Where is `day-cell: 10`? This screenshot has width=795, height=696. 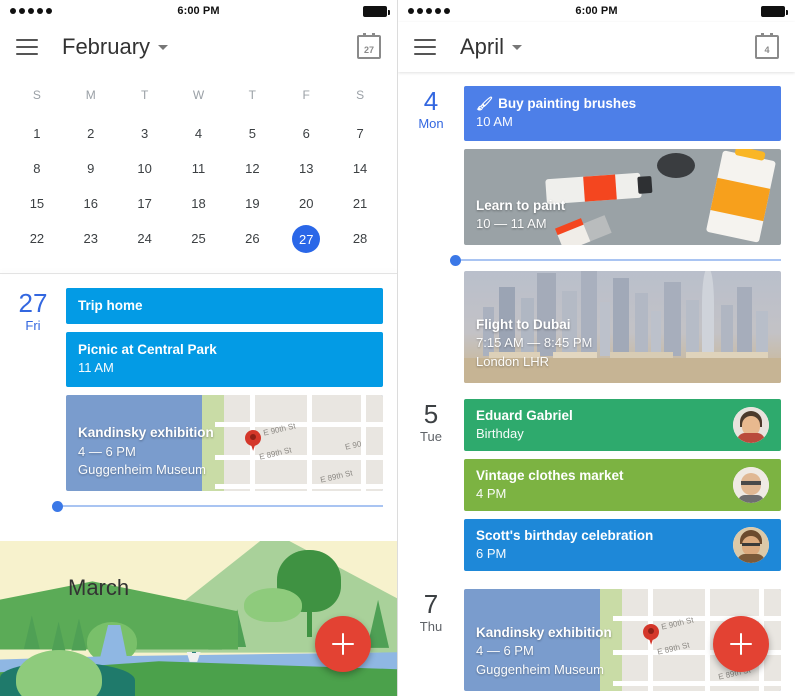 day-cell: 10 is located at coordinates (145, 168).